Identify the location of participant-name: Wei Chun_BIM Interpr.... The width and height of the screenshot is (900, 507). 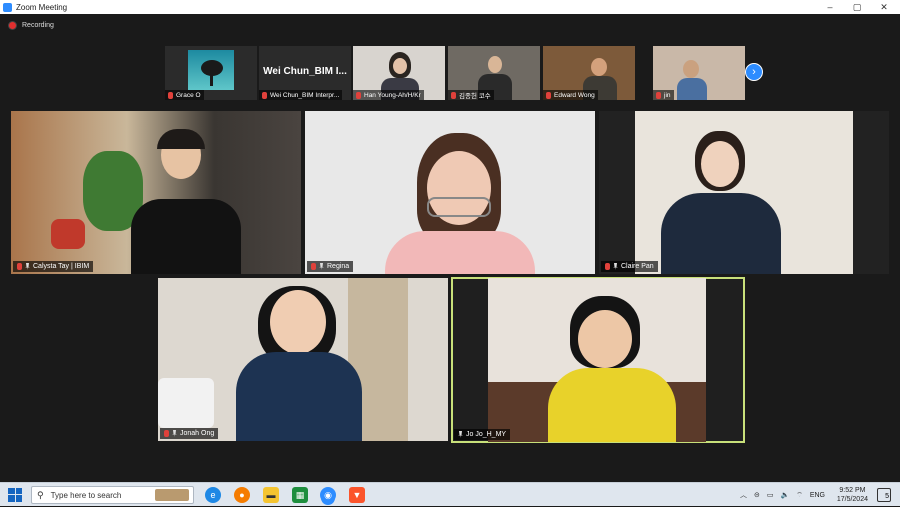
(301, 95).